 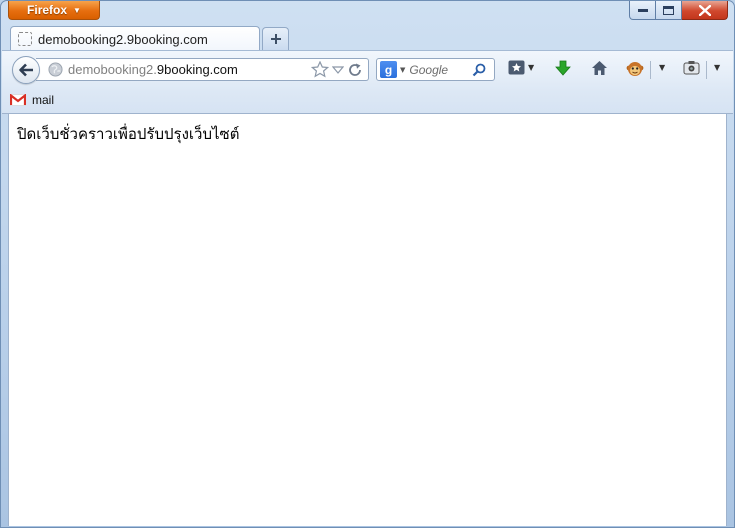 I want to click on tab-active: demobooking2.9booking.com, so click(x=135, y=38).